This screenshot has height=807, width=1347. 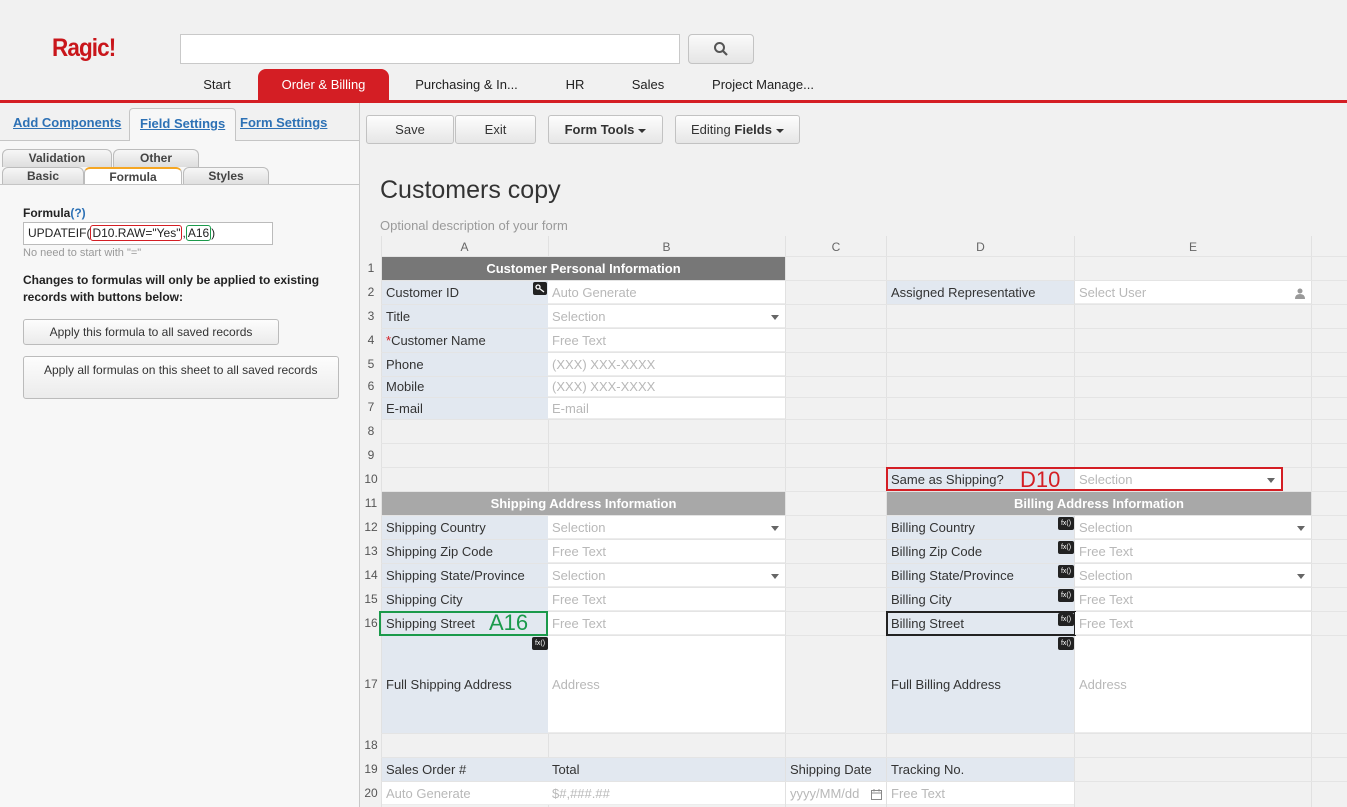 What do you see at coordinates (666, 247) in the screenshot?
I see `col-header-b: B` at bounding box center [666, 247].